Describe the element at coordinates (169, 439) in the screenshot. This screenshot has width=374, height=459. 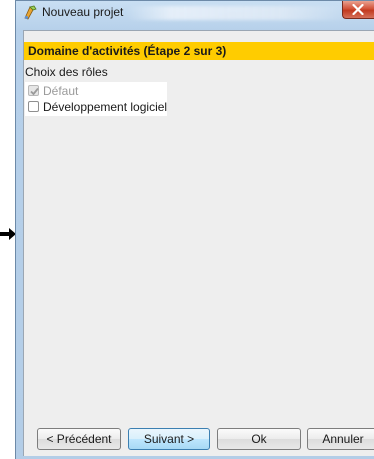
I see `next-button: Suivant >` at that location.